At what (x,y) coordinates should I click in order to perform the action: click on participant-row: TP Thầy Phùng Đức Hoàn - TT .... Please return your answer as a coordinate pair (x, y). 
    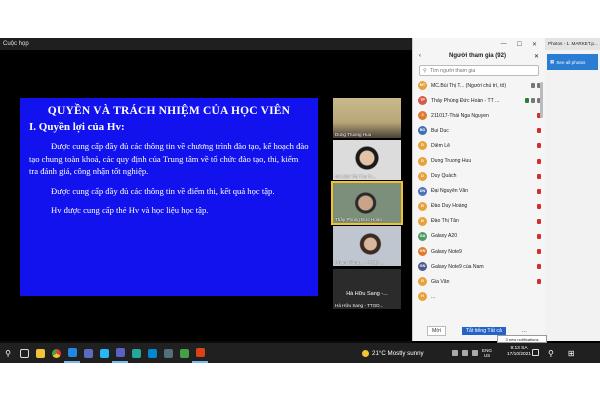
    Looking at the image, I should click on (479, 100).